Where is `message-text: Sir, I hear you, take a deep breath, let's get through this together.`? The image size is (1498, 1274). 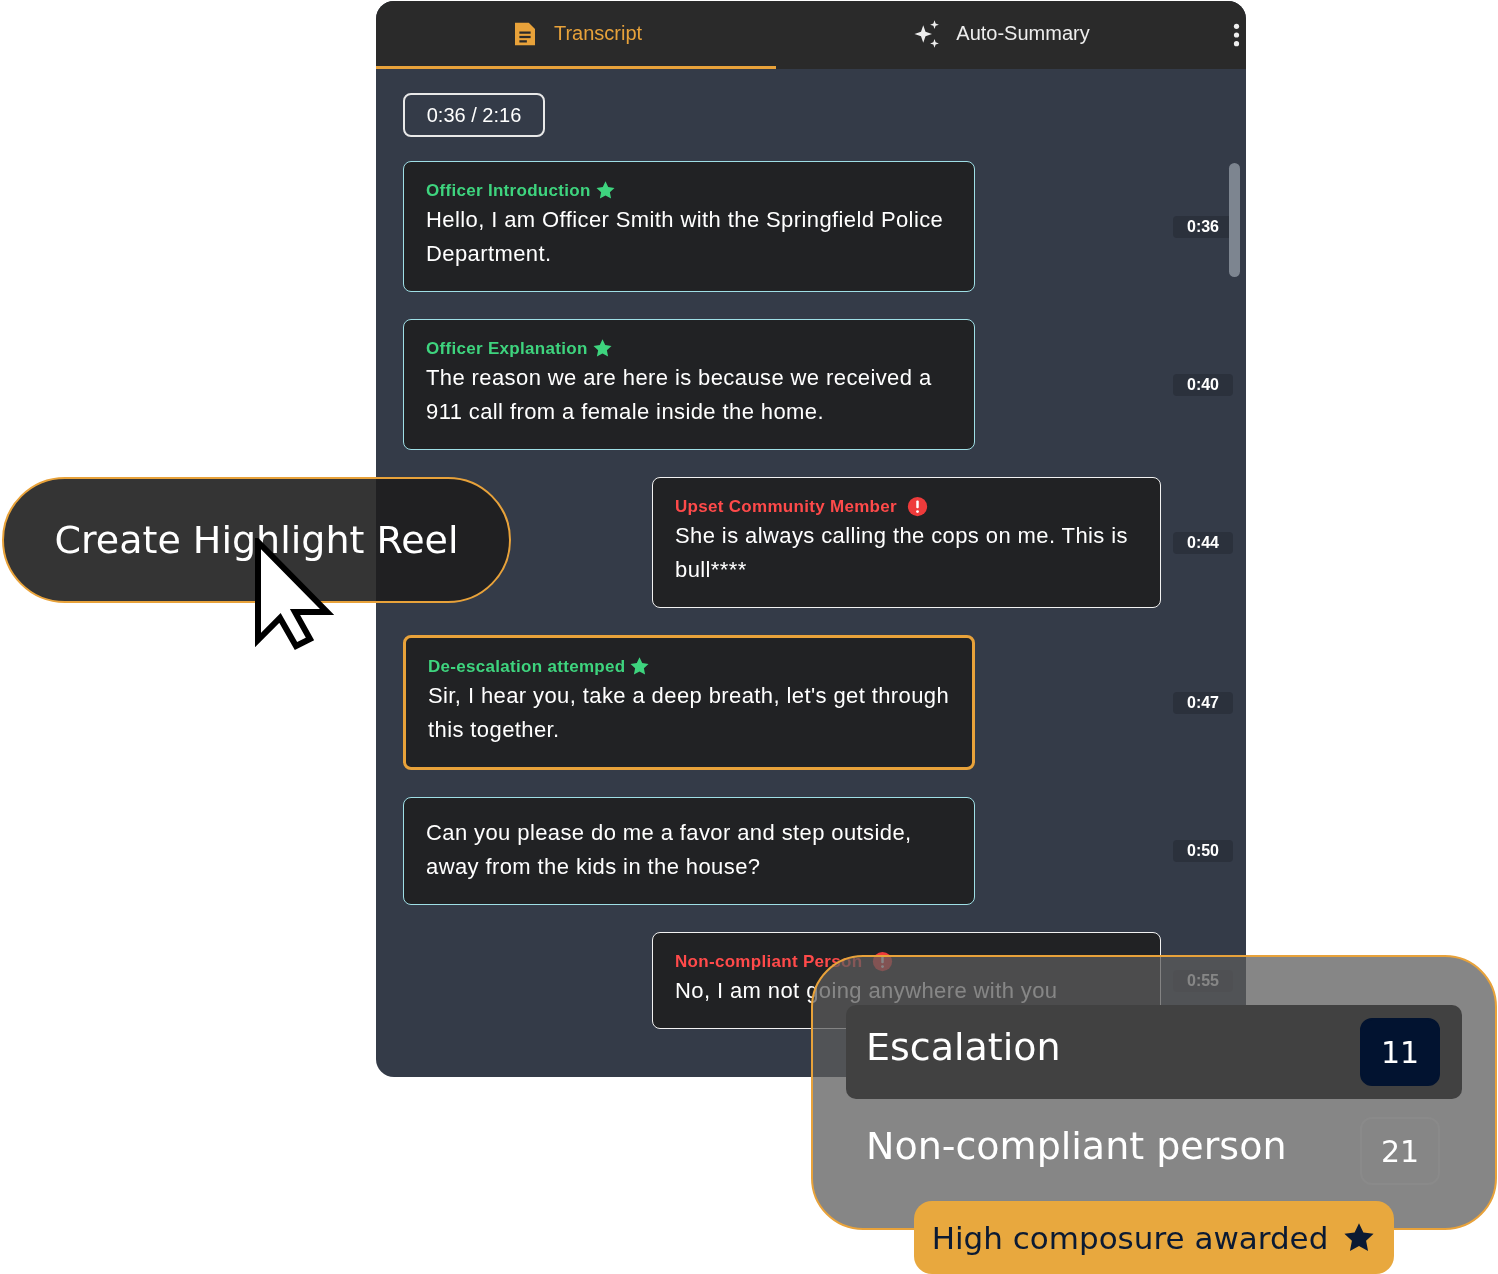 message-text: Sir, I hear you, take a deep breath, let's get through this together. is located at coordinates (689, 713).